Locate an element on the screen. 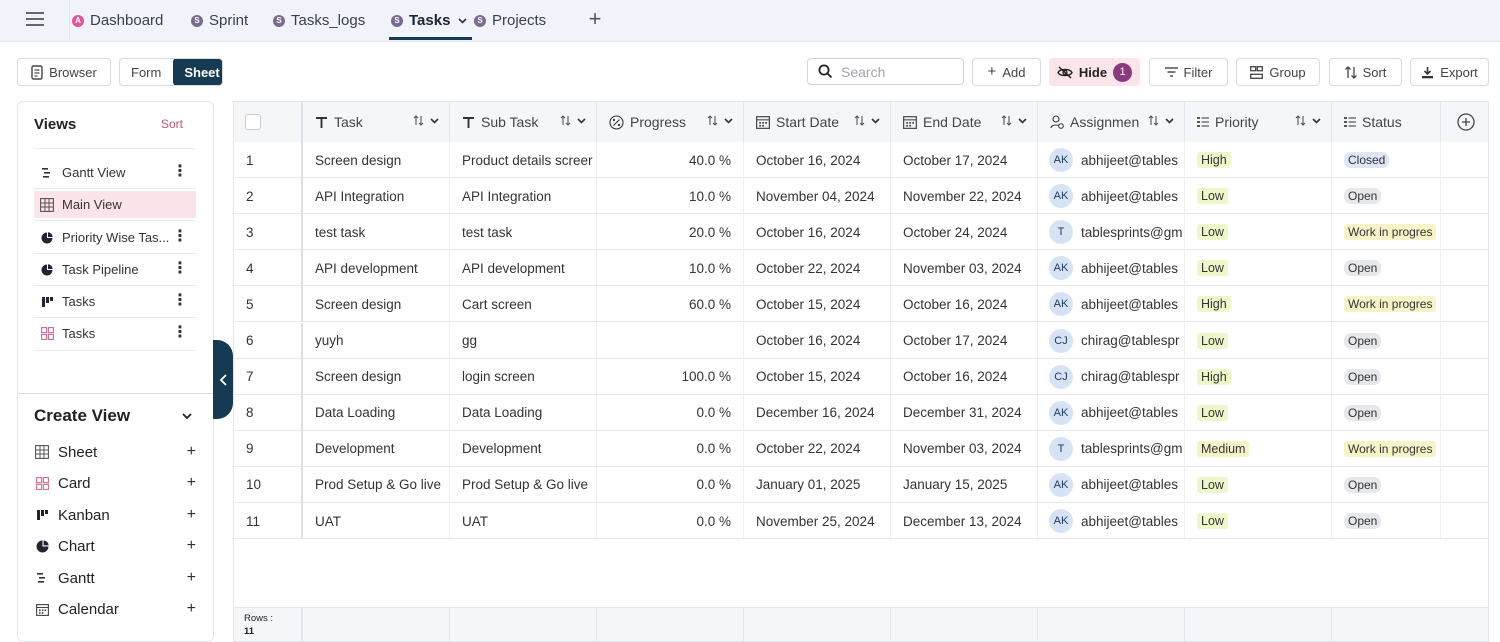  end-date-cell: December 13, 2024 is located at coordinates (964, 521).